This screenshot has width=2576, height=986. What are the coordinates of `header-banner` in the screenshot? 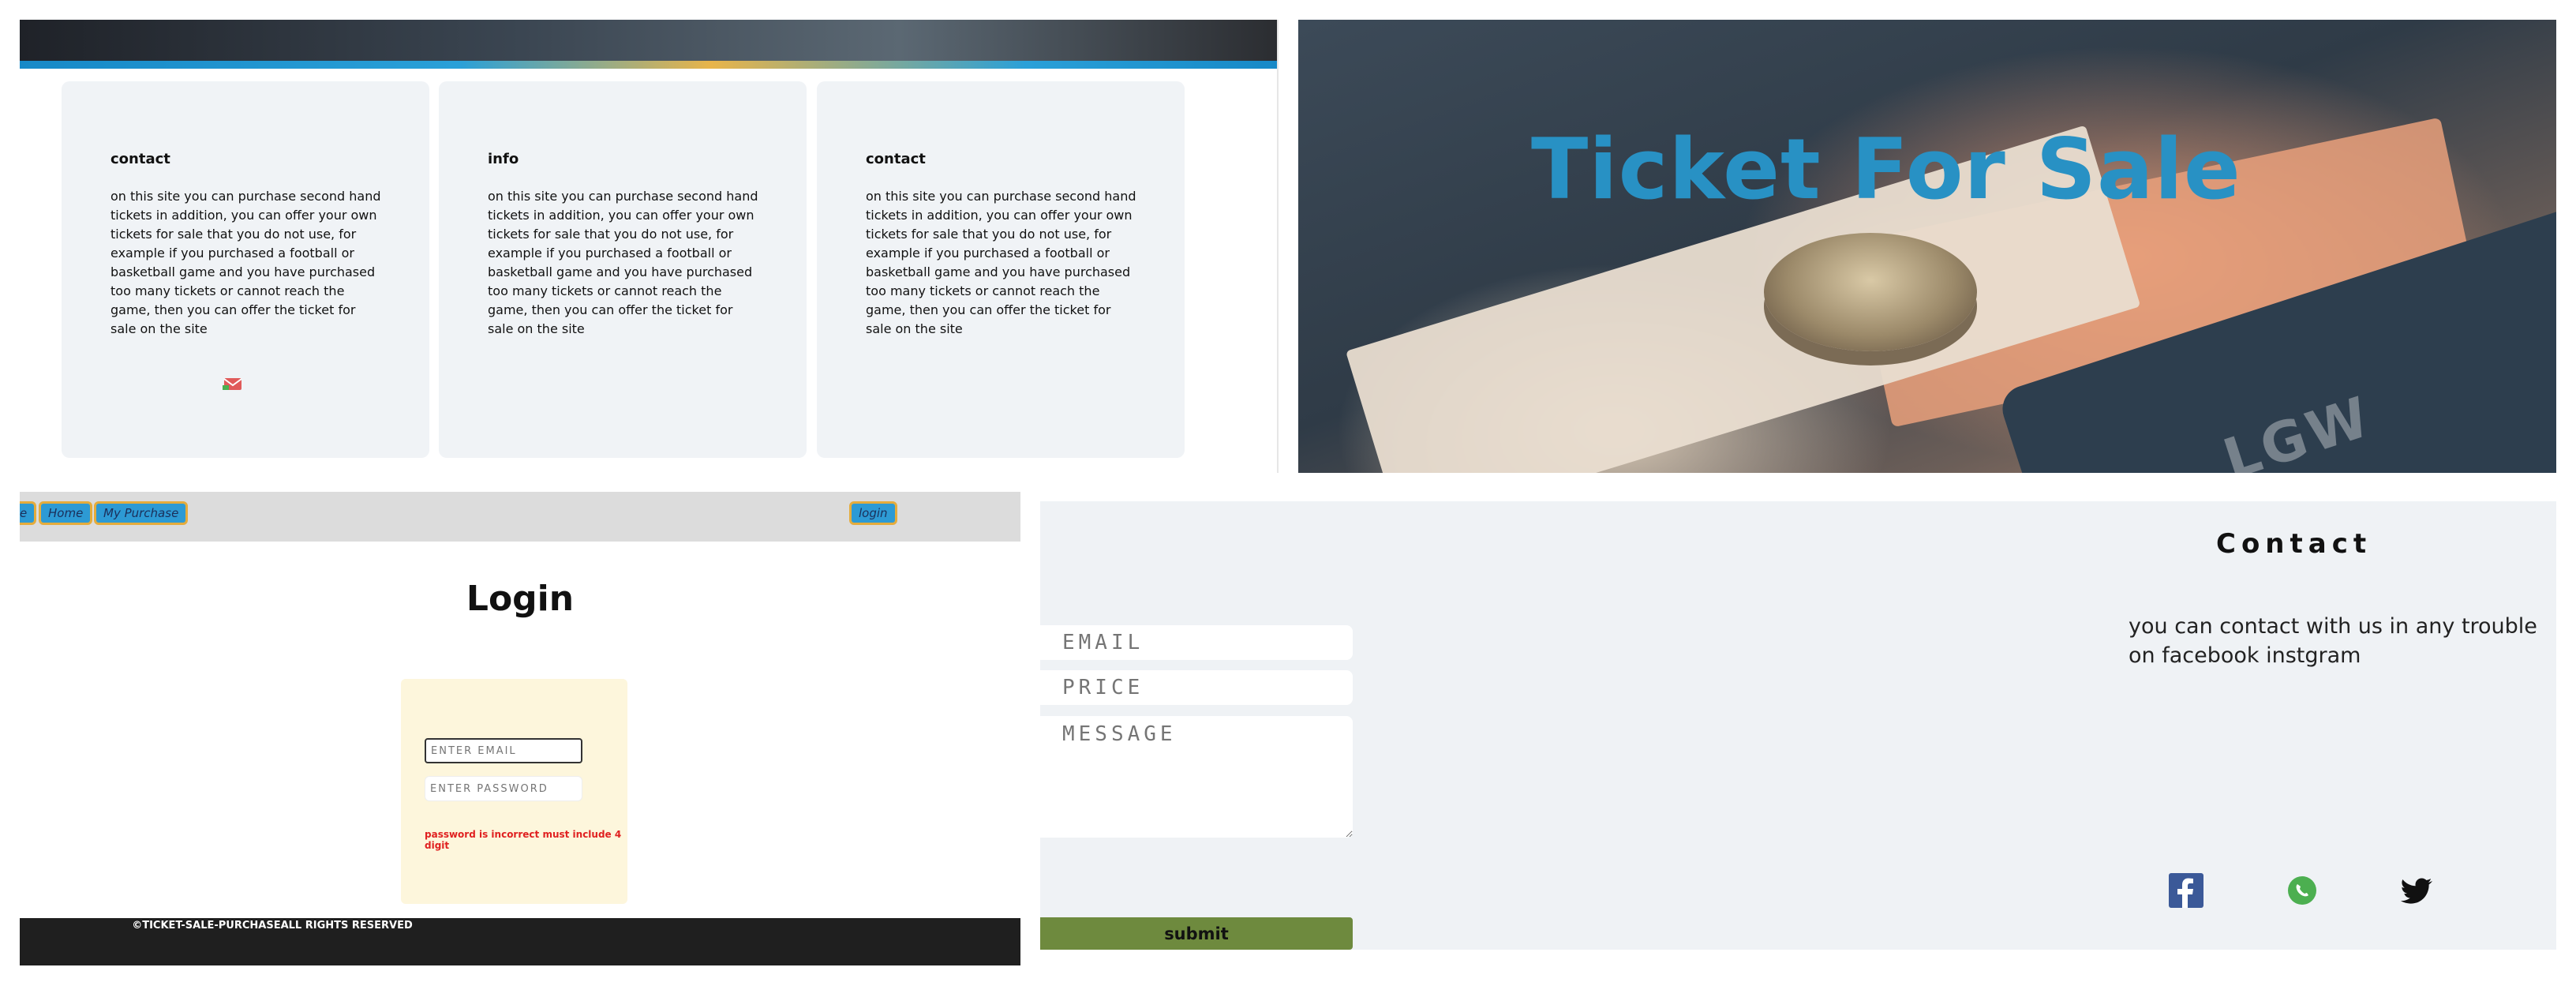 It's located at (648, 40).